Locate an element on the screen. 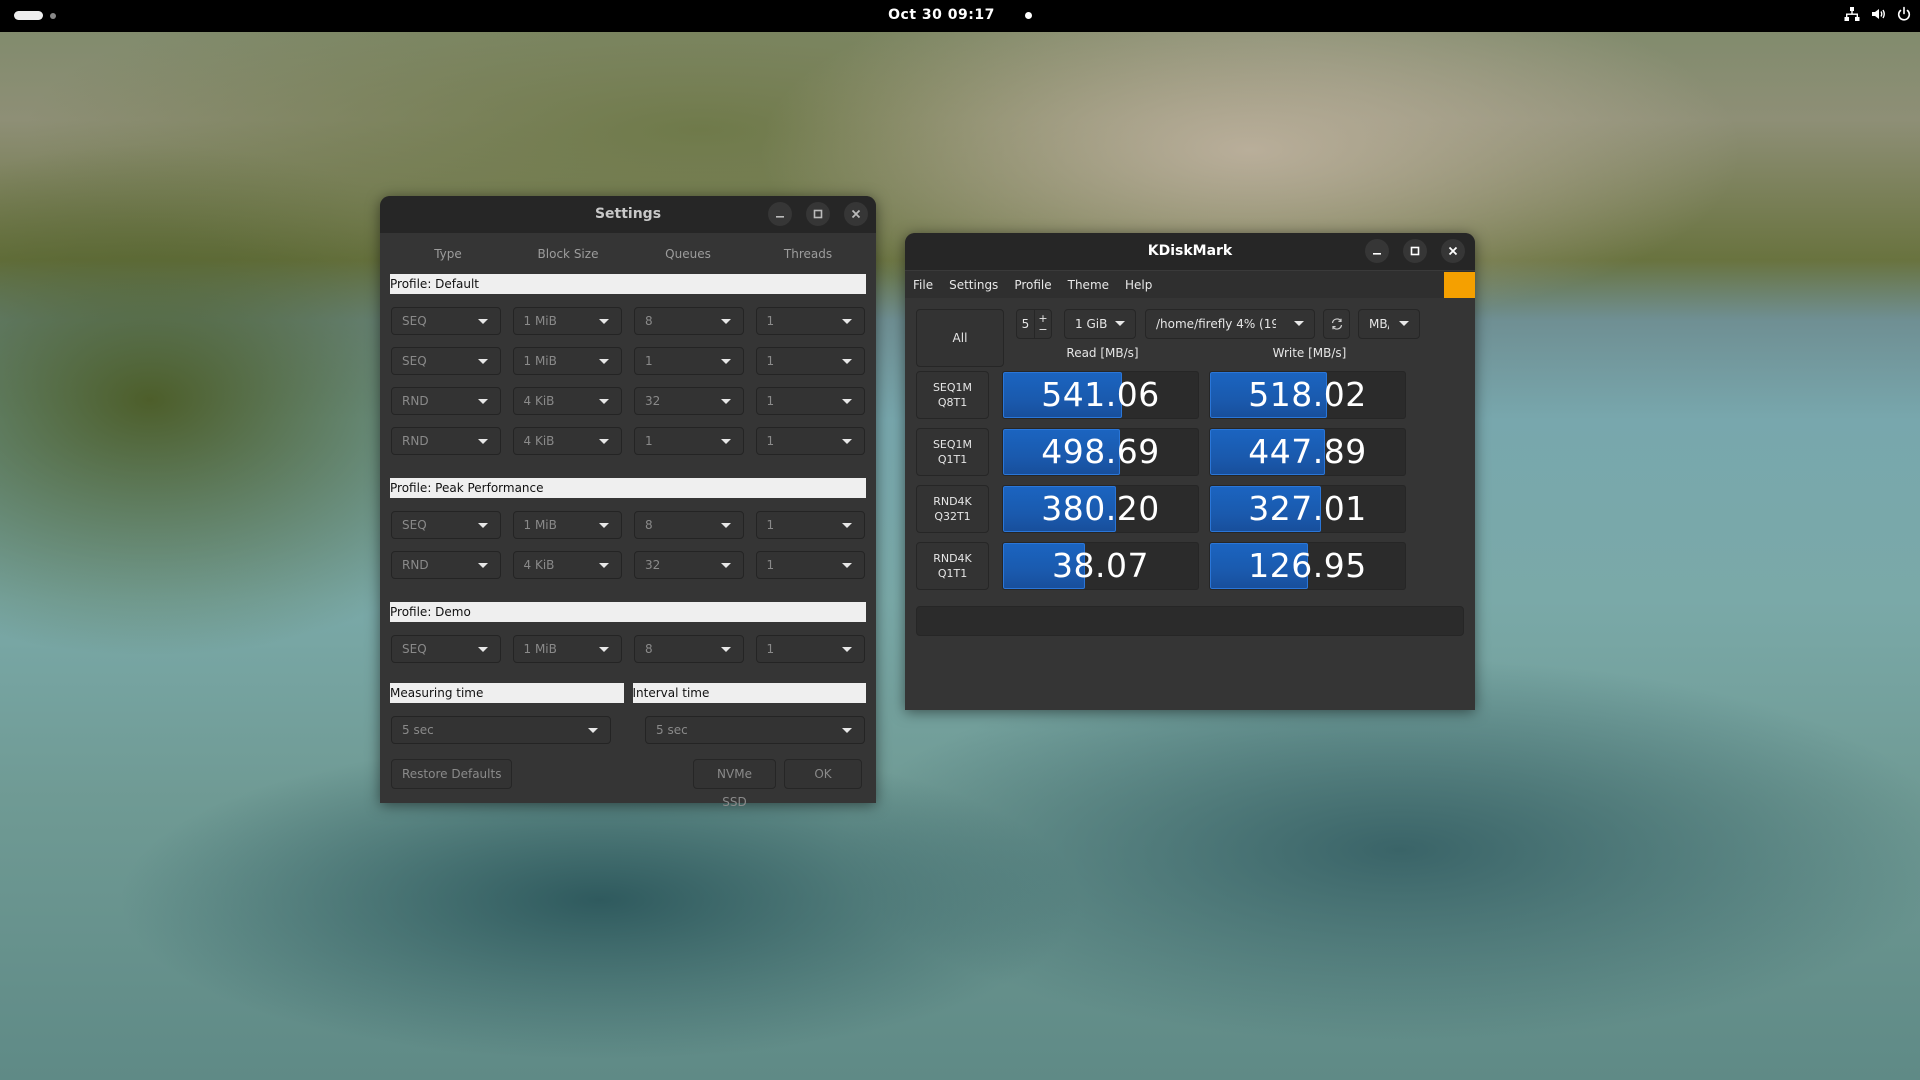 The image size is (1920, 1080). refresh-targets-button is located at coordinates (1336, 324).